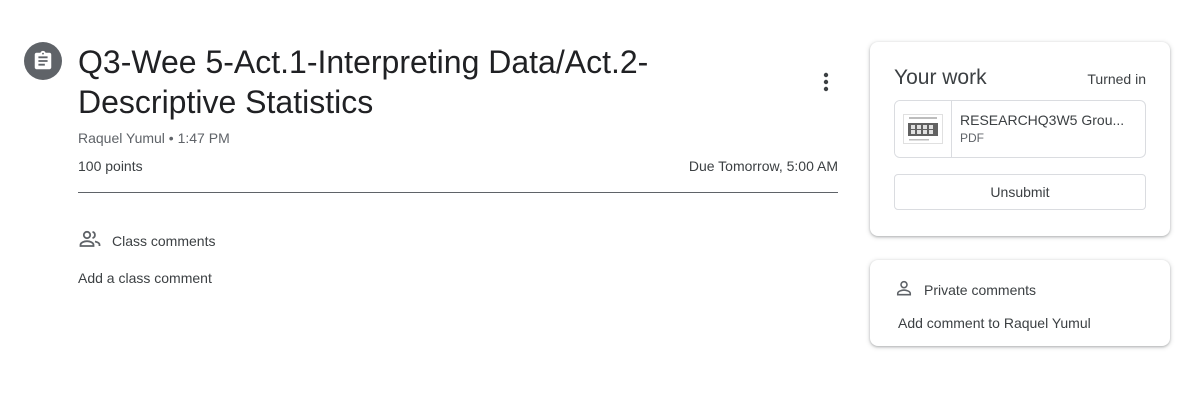 The width and height of the screenshot is (1194, 403). What do you see at coordinates (145, 278) in the screenshot?
I see `add-class-comment-link: Add a class comment` at bounding box center [145, 278].